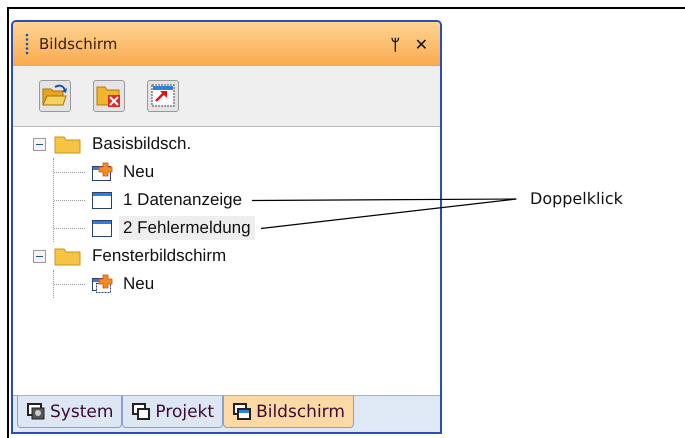 Image resolution: width=685 pixels, height=438 pixels. Describe the element at coordinates (27, 44) in the screenshot. I see `grip-icon` at that location.